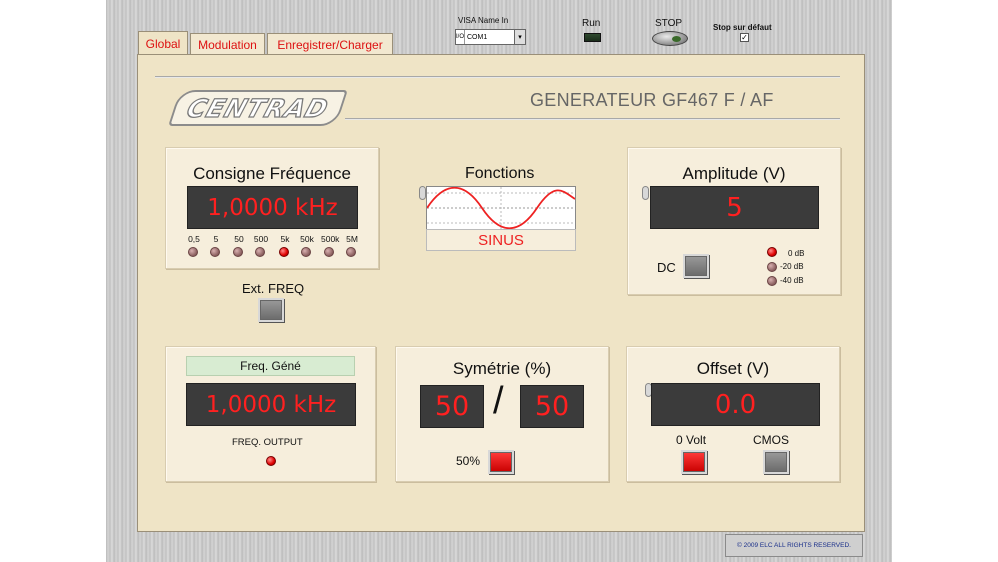  Describe the element at coordinates (792, 280) in the screenshot. I see `atten-40db-label: -40 dB` at that location.